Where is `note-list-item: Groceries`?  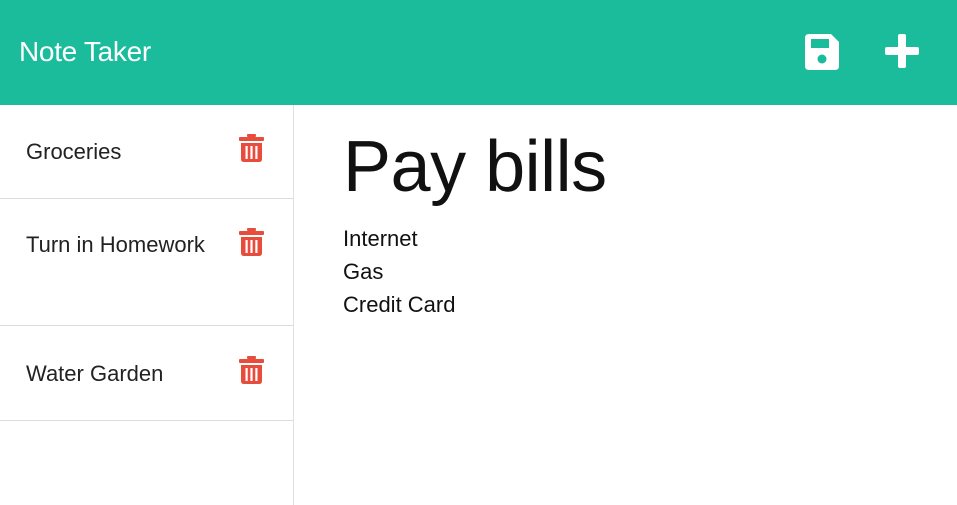
note-list-item: Groceries is located at coordinates (146, 152).